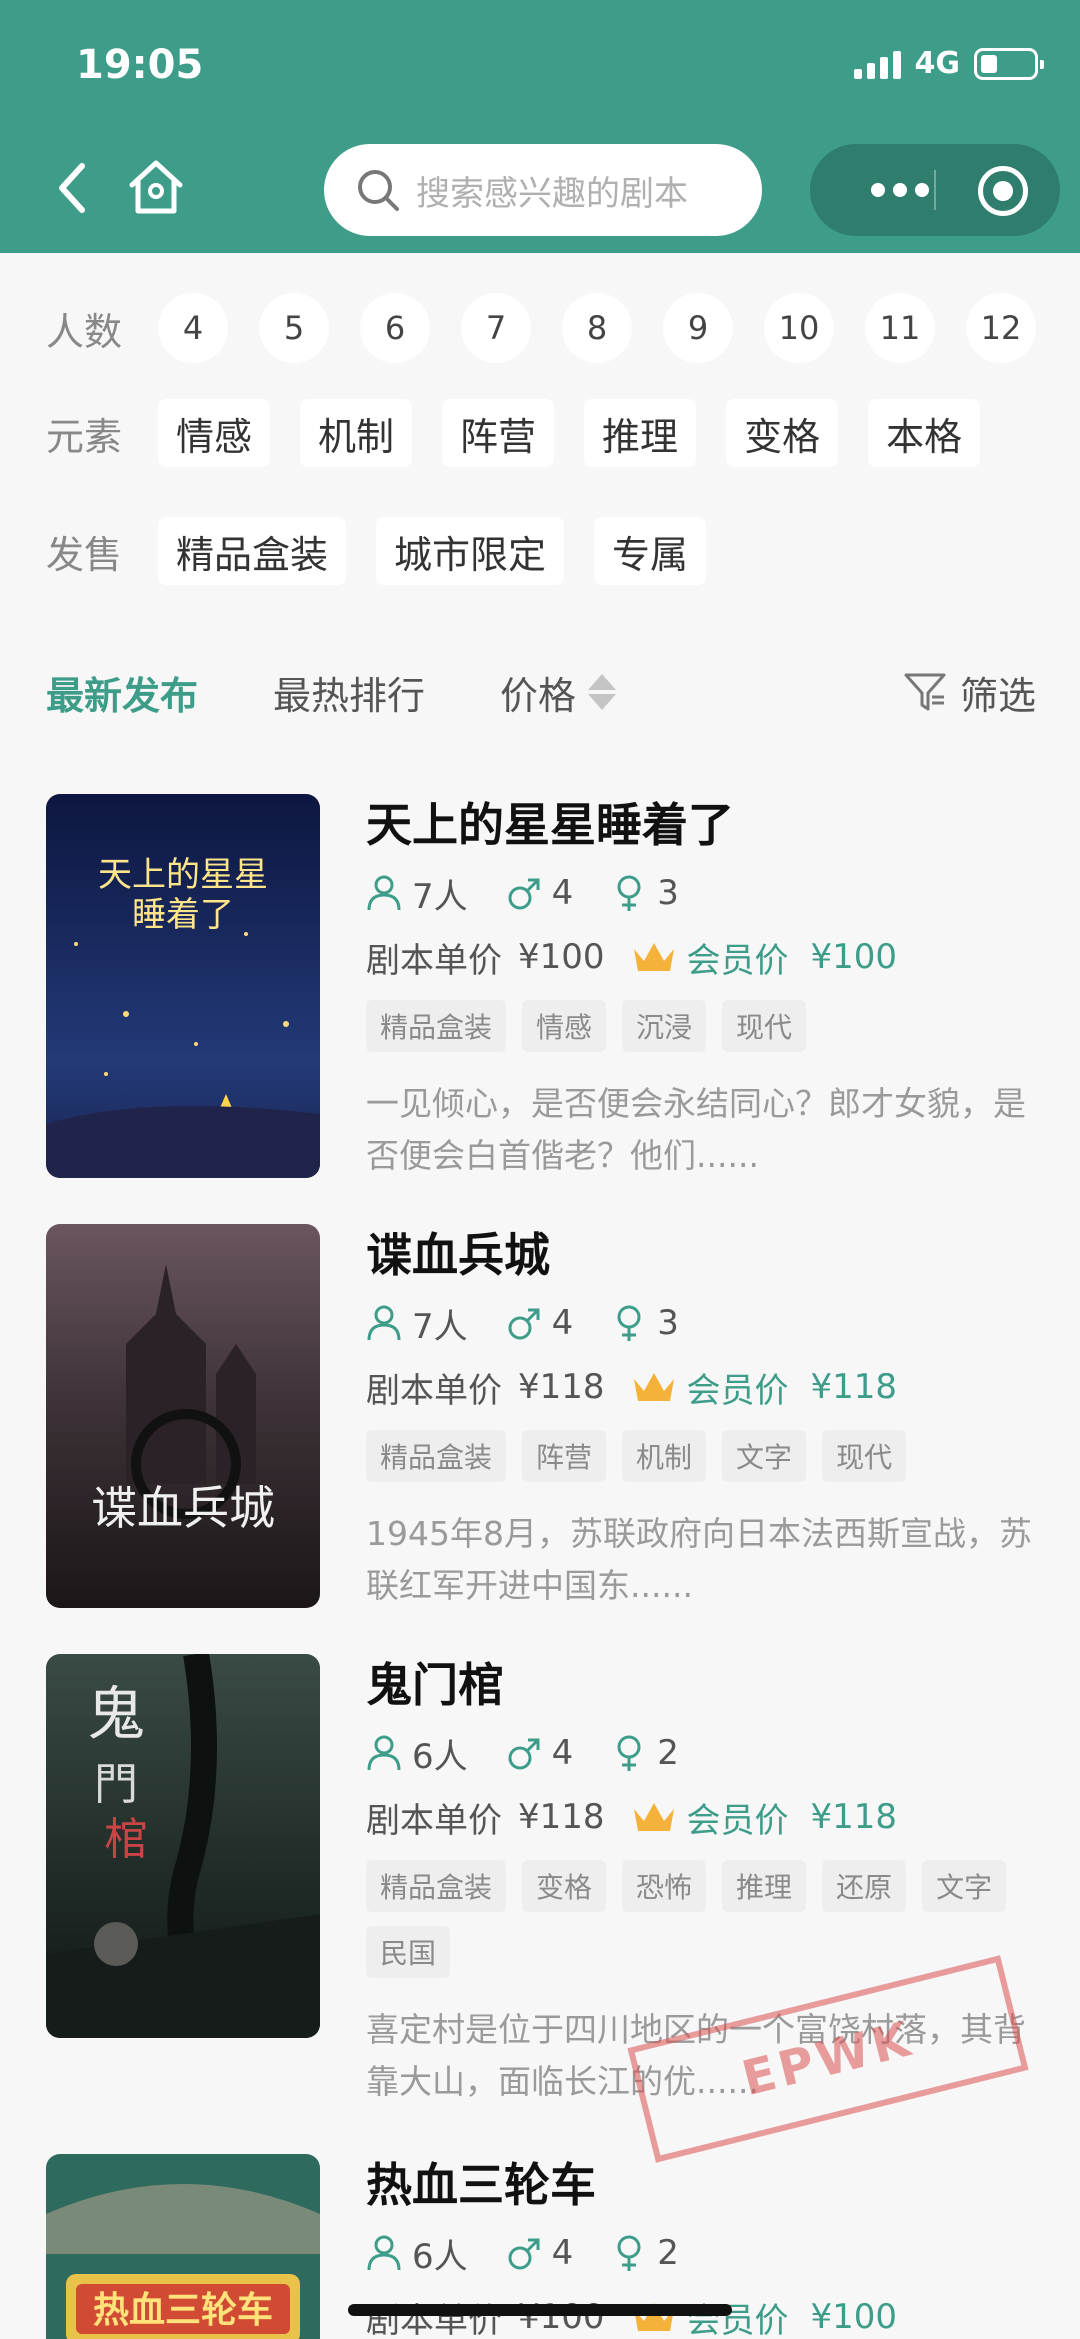 Image resolution: width=1080 pixels, height=2339 pixels. What do you see at coordinates (84, 436) in the screenshot?
I see `filter-label-elements: 元素` at bounding box center [84, 436].